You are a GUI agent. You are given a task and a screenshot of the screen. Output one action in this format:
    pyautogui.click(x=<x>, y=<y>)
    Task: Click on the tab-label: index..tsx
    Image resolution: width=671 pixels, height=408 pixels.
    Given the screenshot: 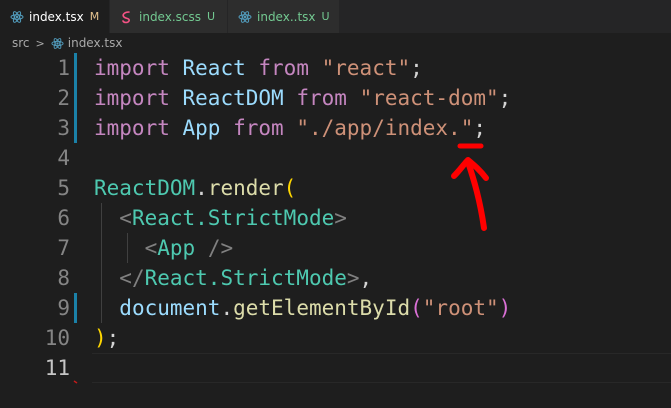 What is the action you would take?
    pyautogui.click(x=286, y=16)
    